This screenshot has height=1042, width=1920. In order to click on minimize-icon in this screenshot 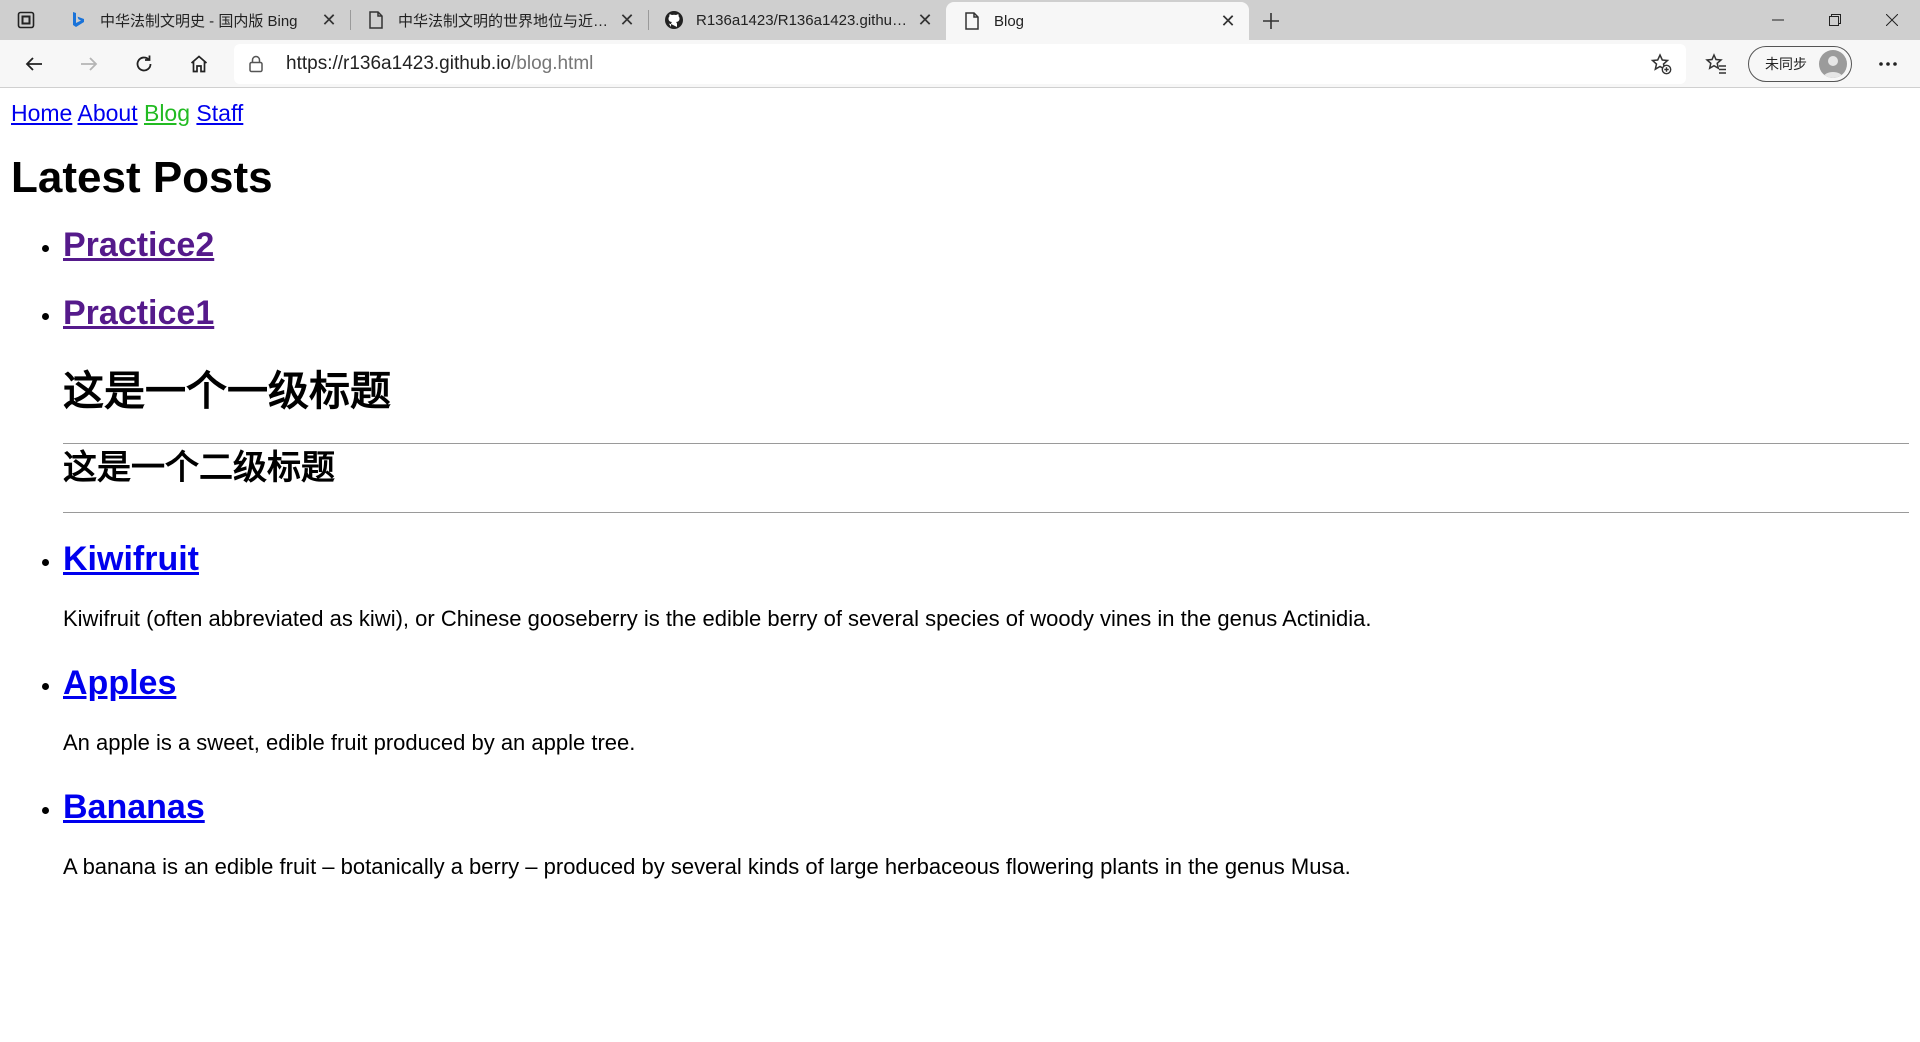, I will do `click(1777, 20)`.